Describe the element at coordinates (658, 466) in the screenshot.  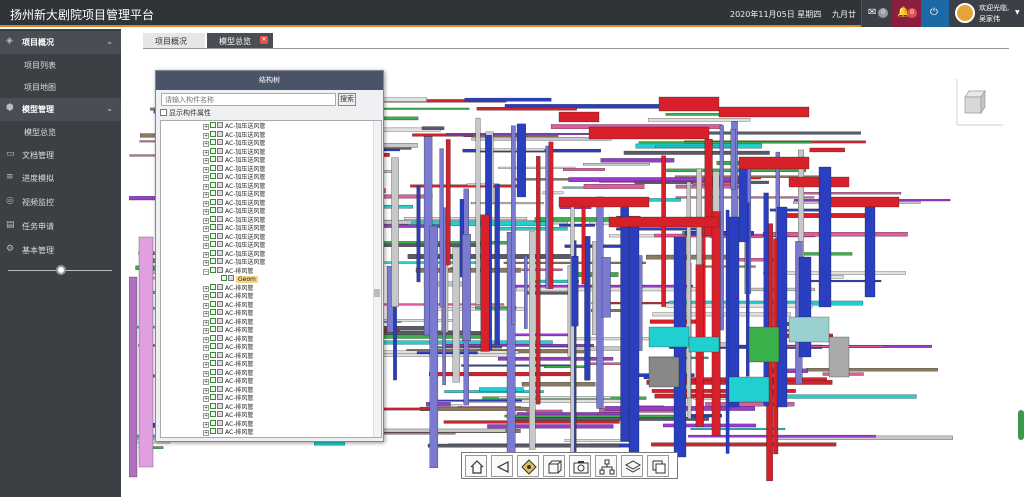
I see `copy-button` at that location.